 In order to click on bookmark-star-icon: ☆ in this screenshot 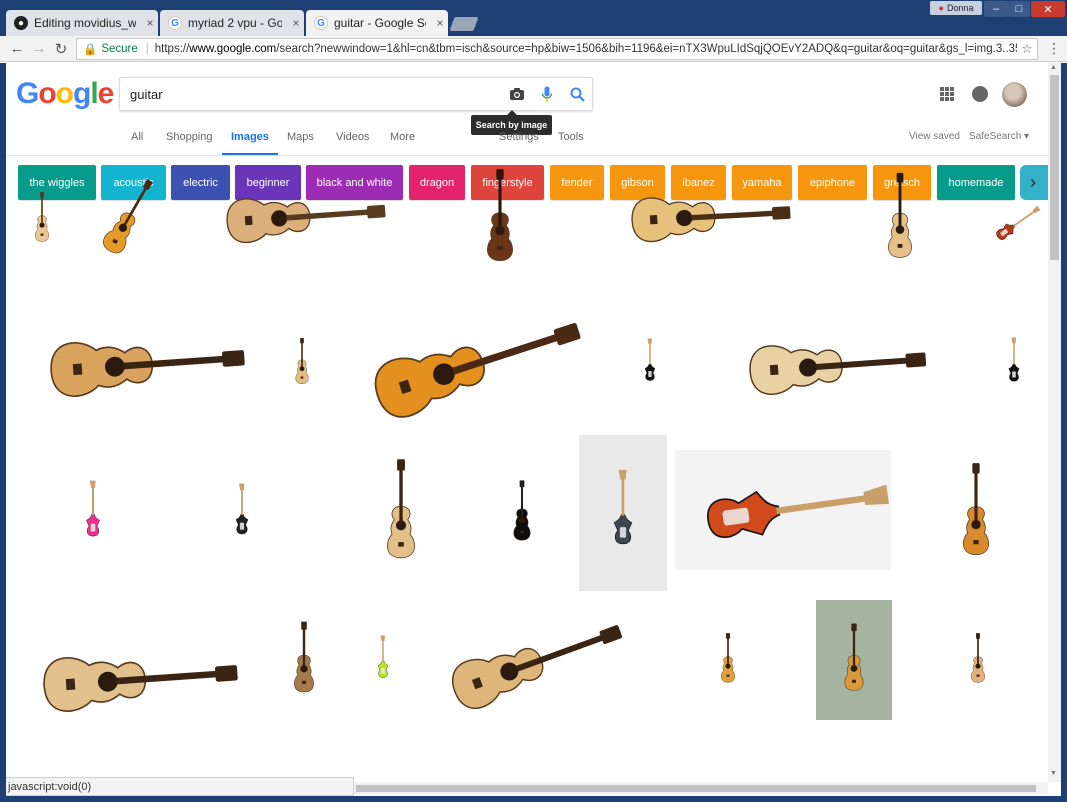, I will do `click(1027, 49)`.